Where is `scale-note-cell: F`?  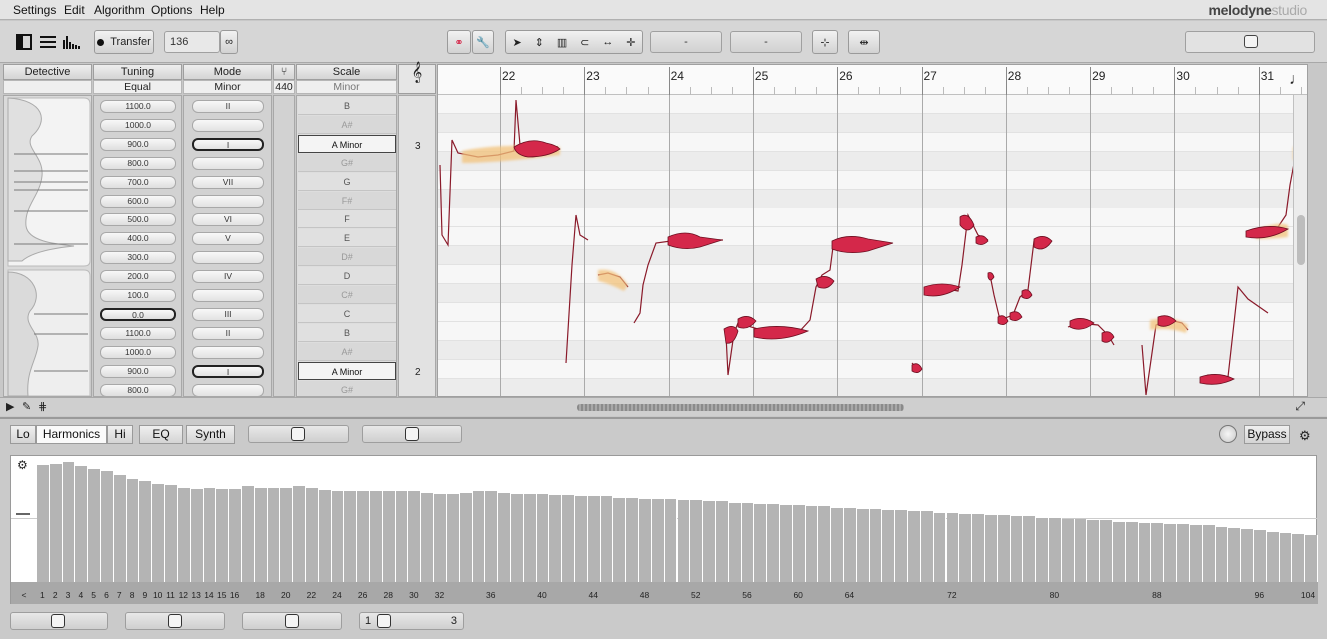
scale-note-cell: F is located at coordinates (347, 219).